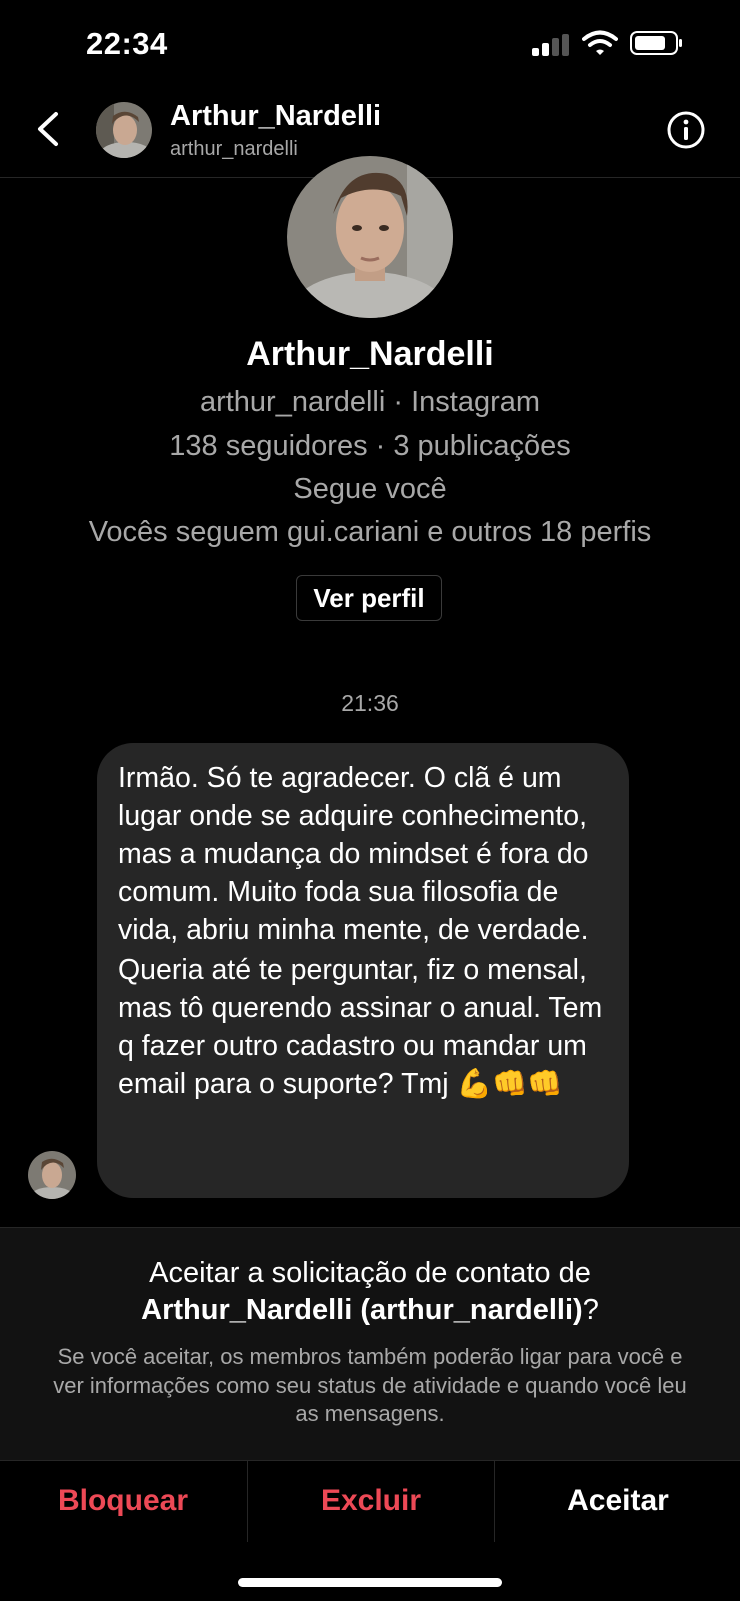  I want to click on sender-avatar, so click(52, 1175).